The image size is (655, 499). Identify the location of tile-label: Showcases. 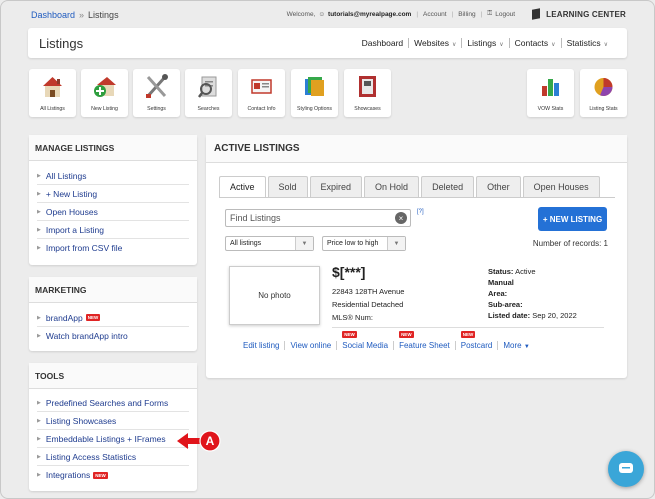
(367, 109).